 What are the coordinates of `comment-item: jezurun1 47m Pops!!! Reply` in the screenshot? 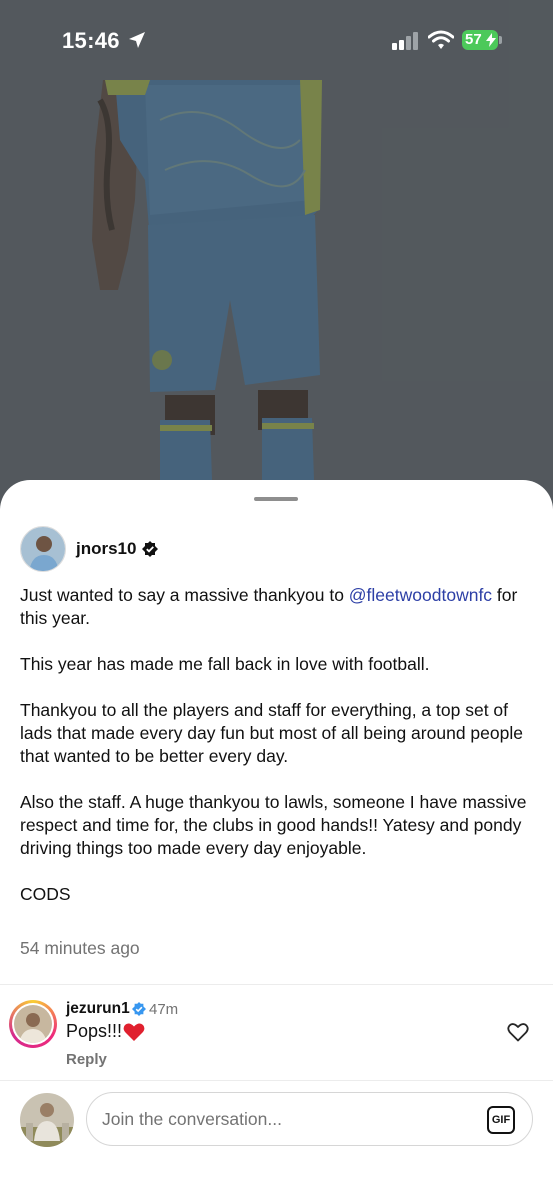 It's located at (276, 1038).